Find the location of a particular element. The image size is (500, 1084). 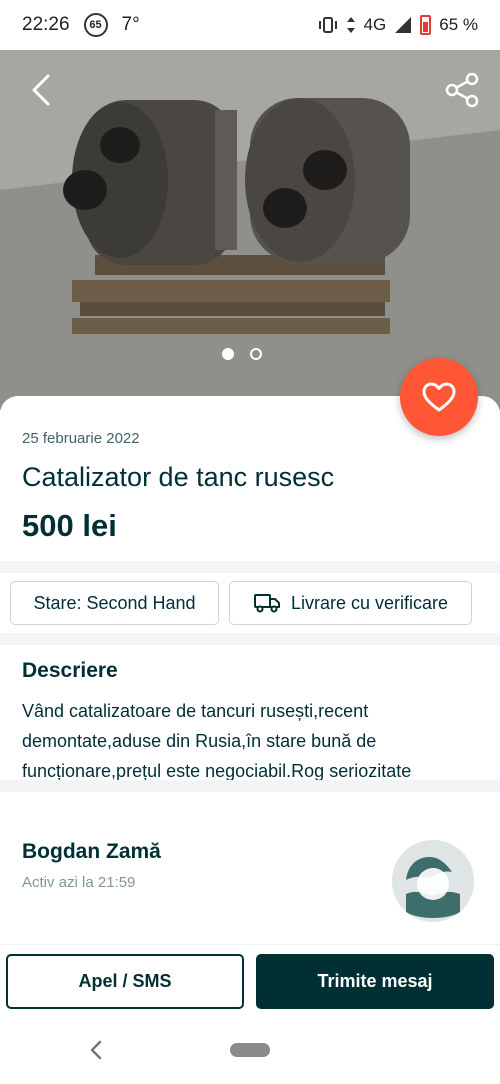

share-icon is located at coordinates (462, 90).